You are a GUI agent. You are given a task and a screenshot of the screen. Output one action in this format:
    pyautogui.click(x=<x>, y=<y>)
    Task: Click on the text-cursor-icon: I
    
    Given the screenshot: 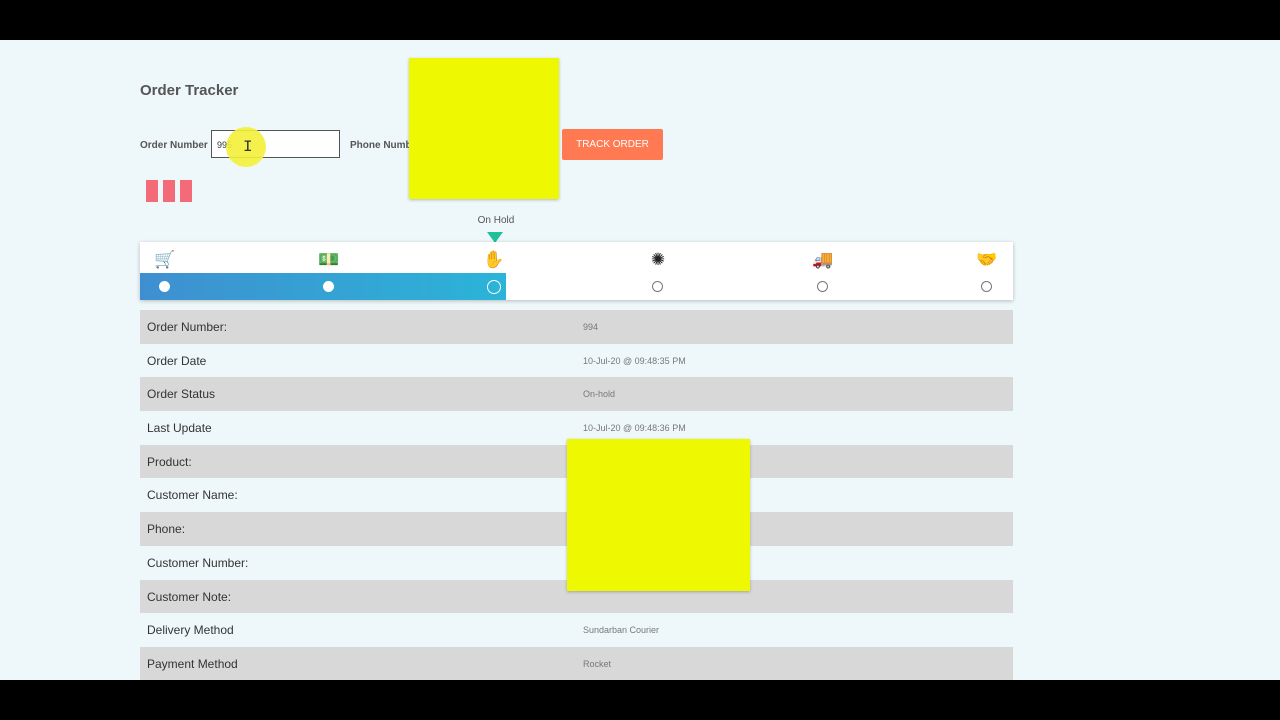 What is the action you would take?
    pyautogui.click(x=248, y=147)
    